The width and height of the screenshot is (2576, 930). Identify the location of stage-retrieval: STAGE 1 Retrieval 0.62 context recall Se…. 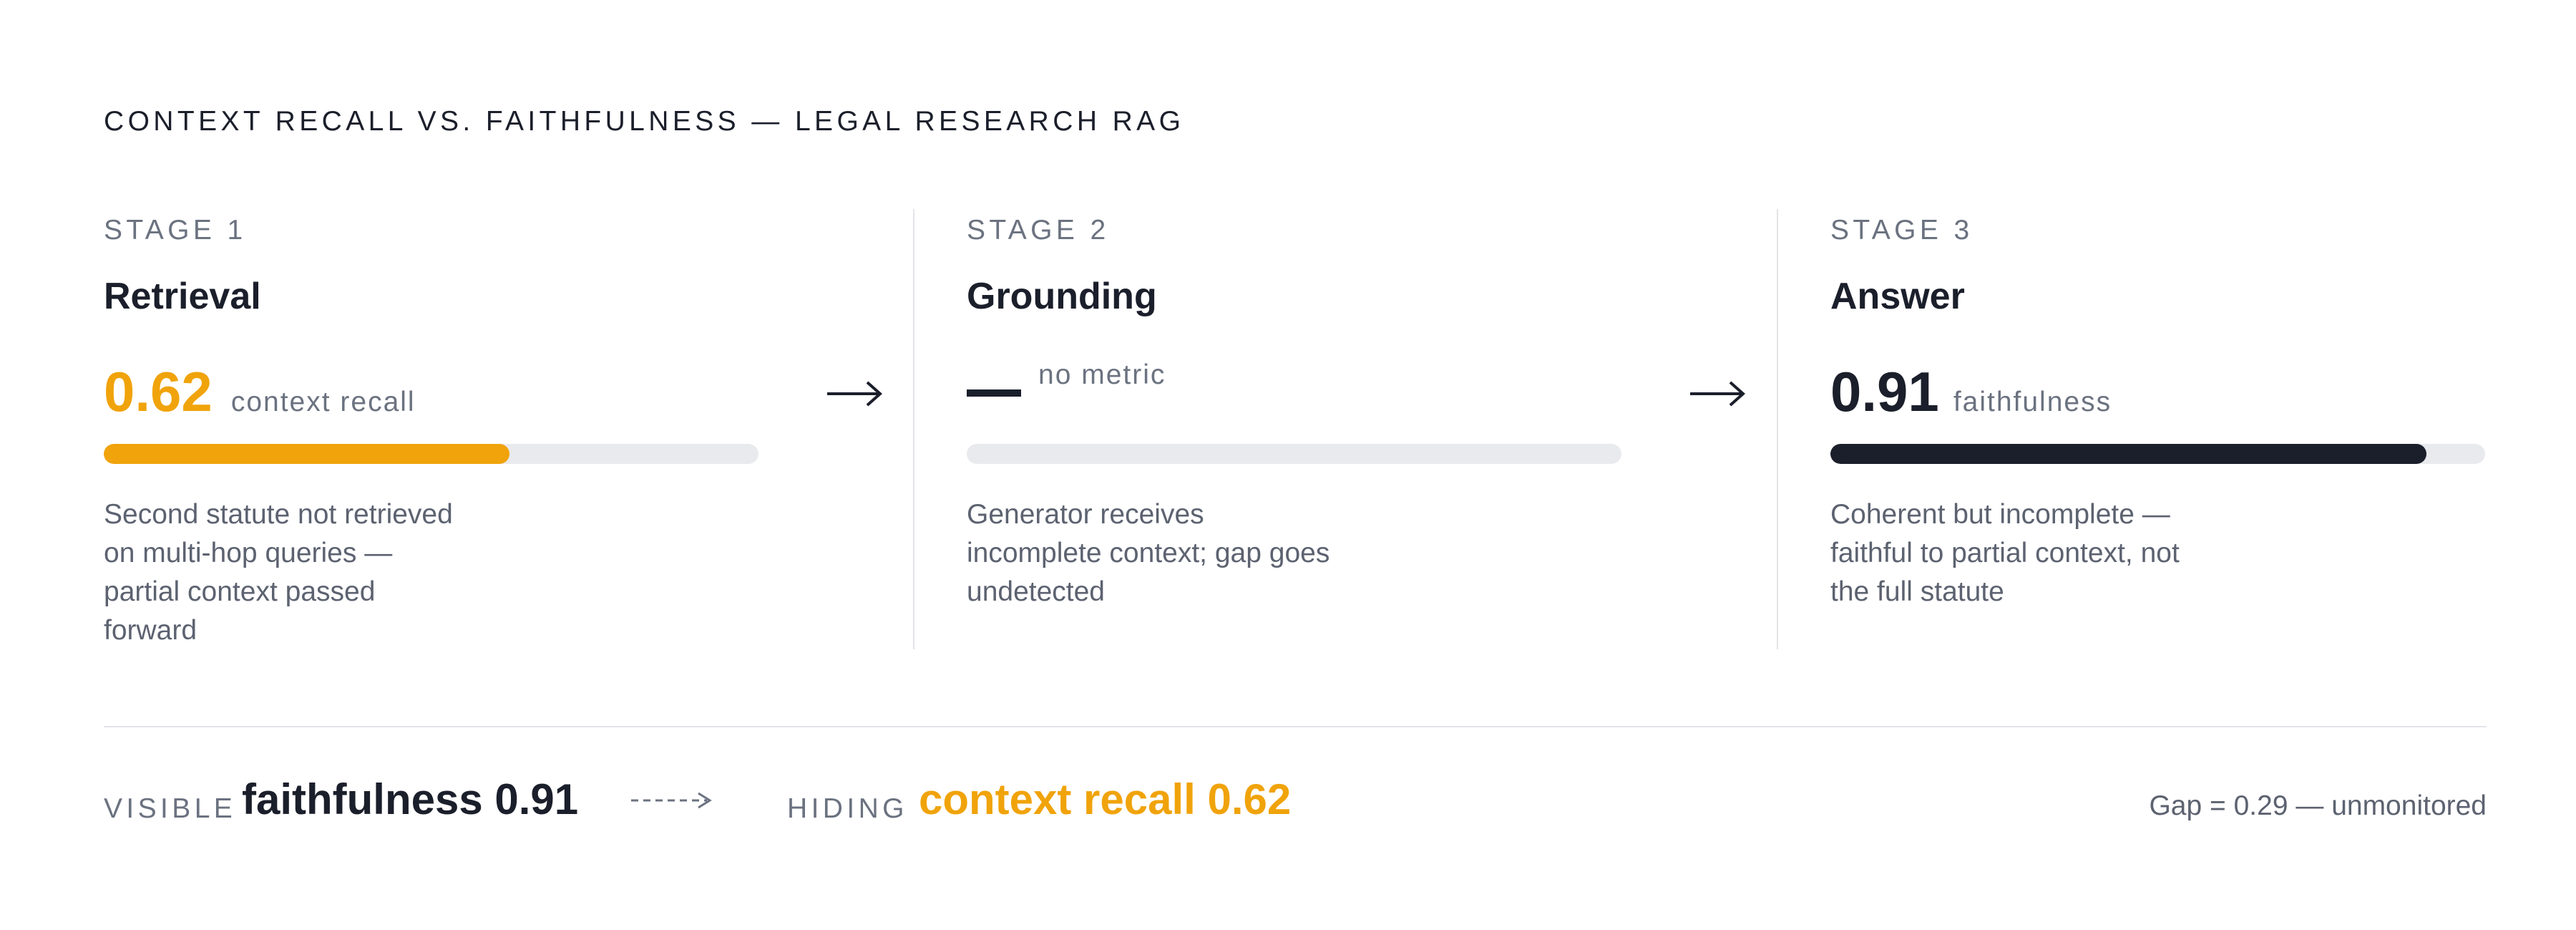
(433, 431).